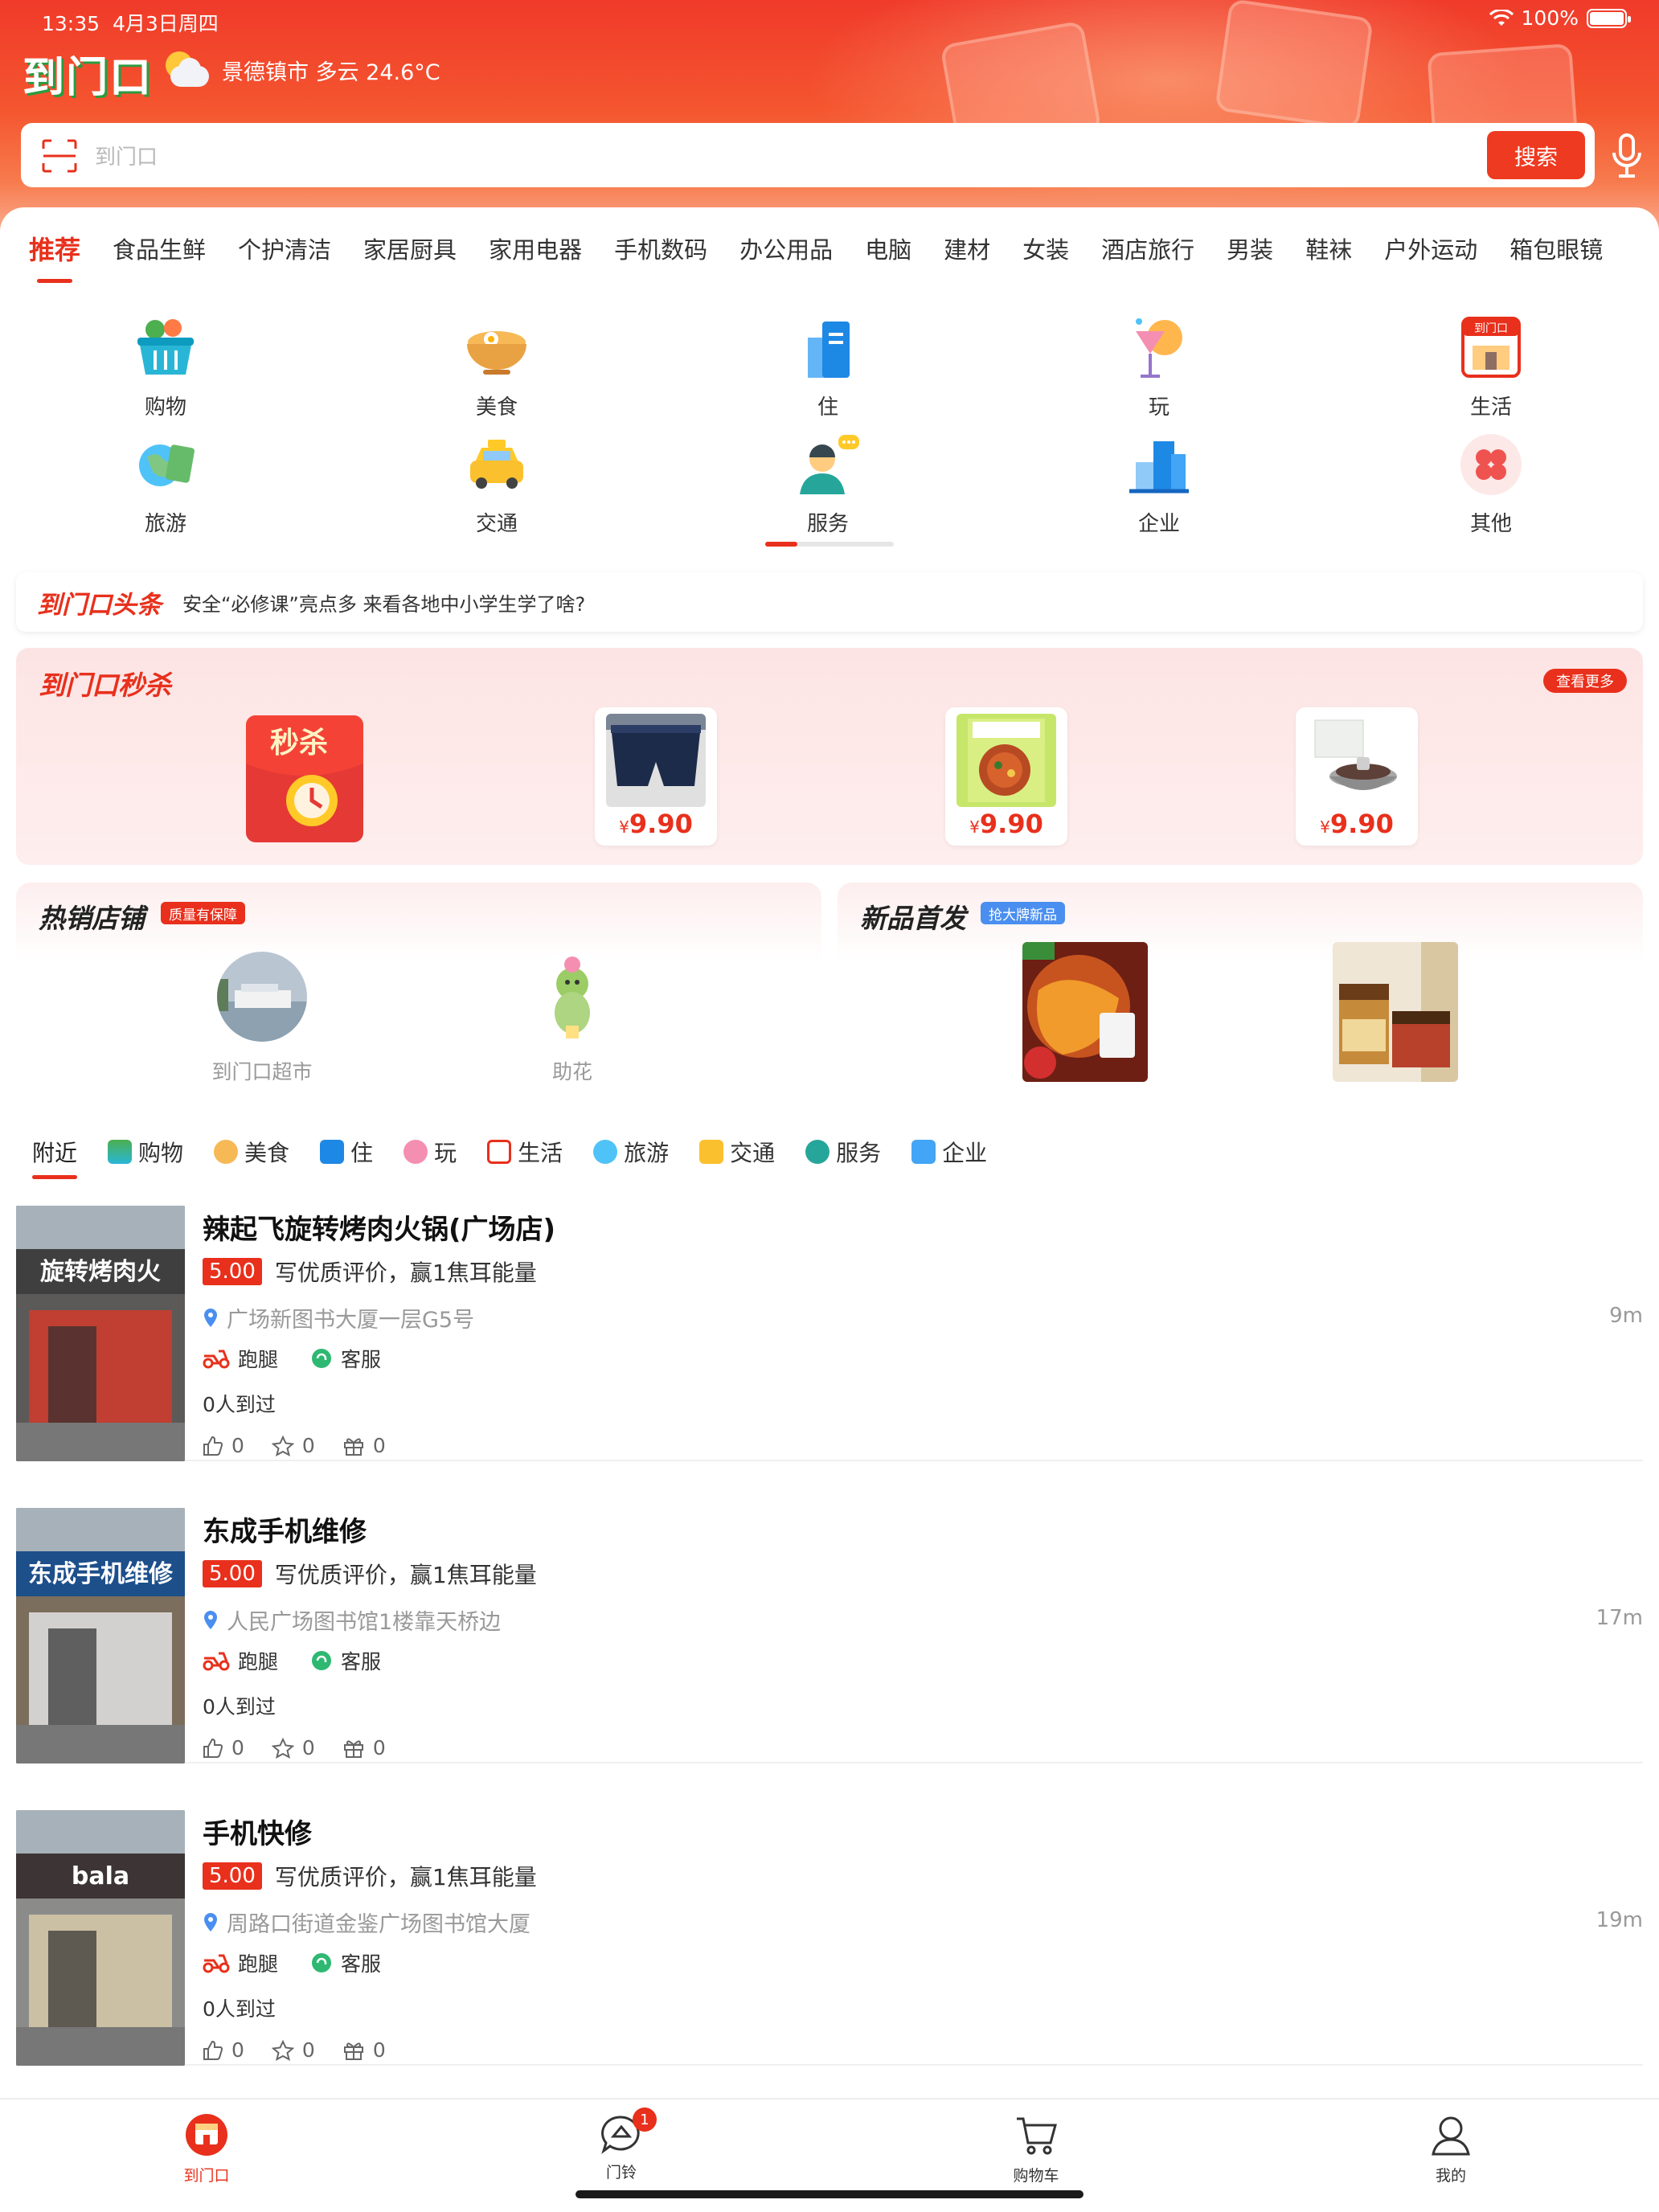 The image size is (1659, 2212). I want to click on app-logo: 到门口, so click(88, 74).